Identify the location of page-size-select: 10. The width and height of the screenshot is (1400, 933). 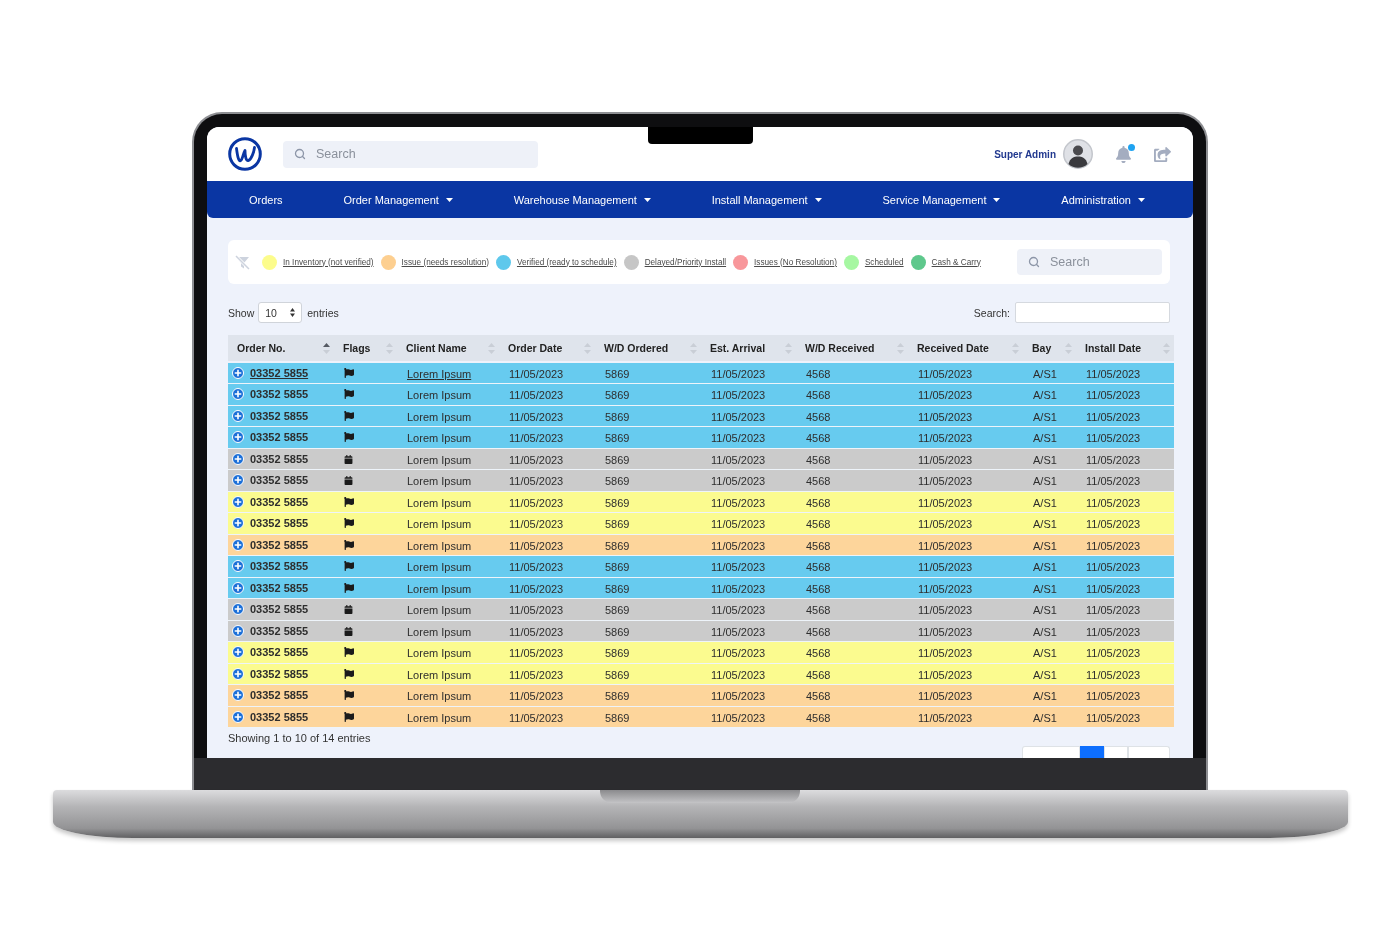
(280, 312).